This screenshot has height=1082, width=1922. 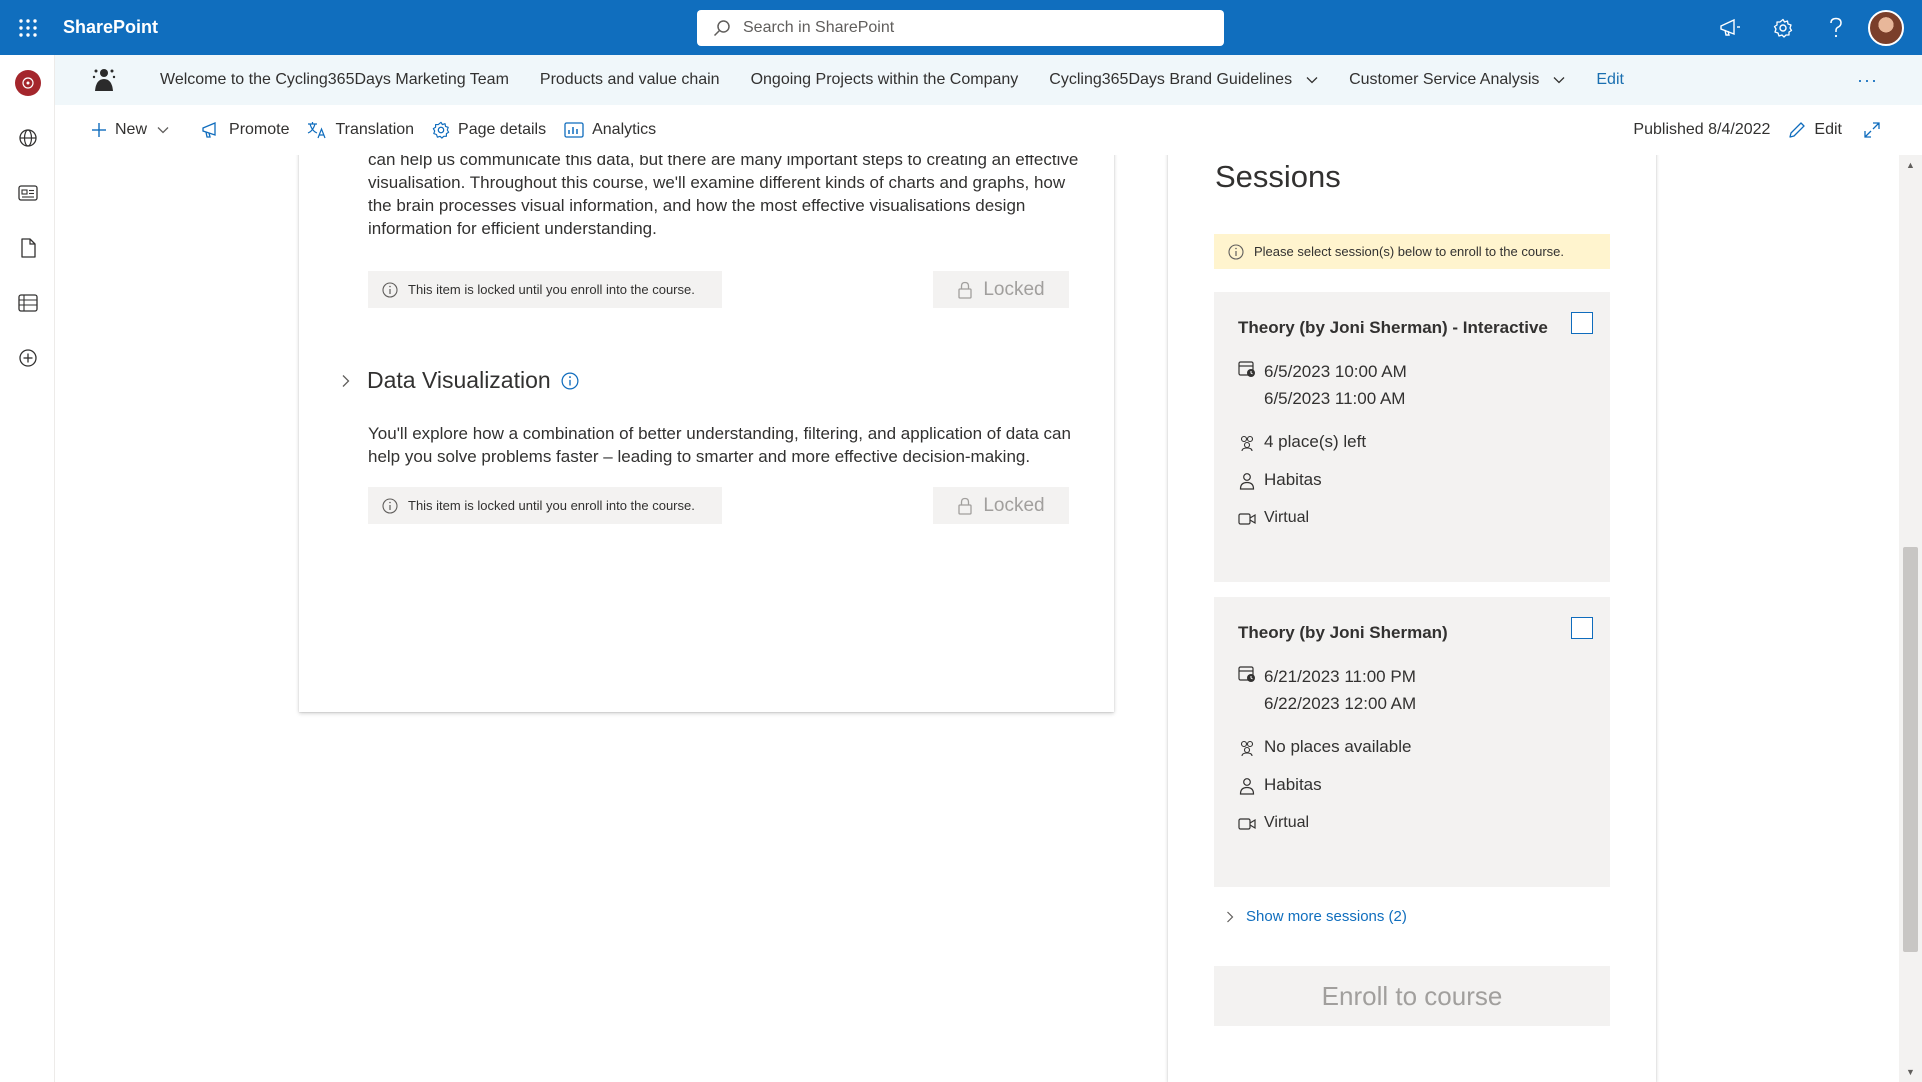 What do you see at coordinates (27, 137) in the screenshot?
I see `globe-icon` at bounding box center [27, 137].